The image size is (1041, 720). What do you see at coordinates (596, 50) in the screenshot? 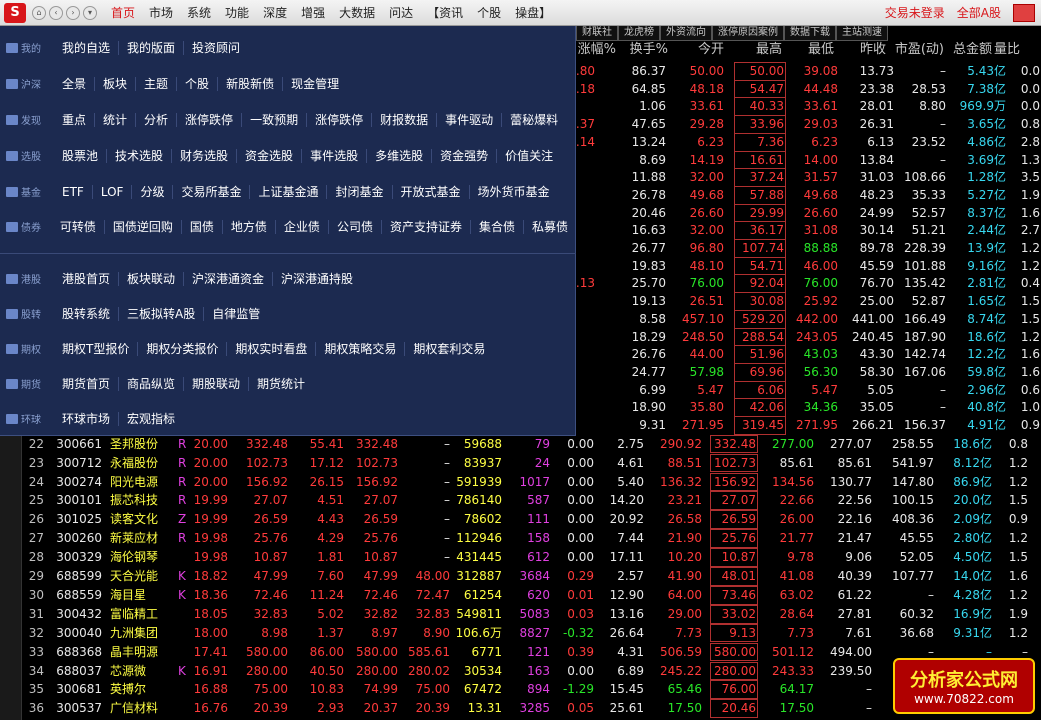
I see `column-header-zf: 涨幅%` at bounding box center [596, 50].